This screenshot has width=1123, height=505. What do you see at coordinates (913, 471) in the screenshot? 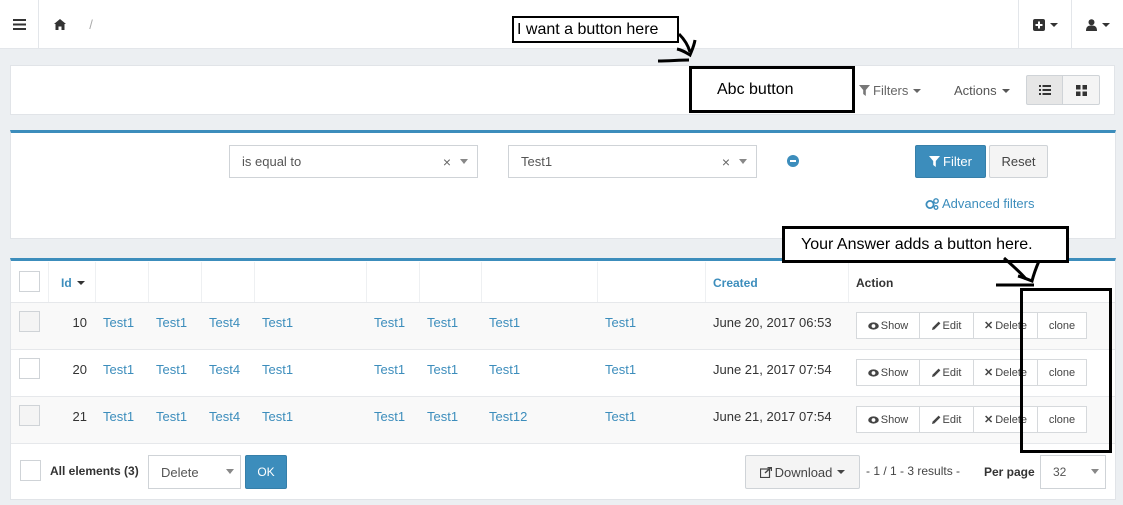
I see `pager-info: - 1 / 1 - 3 results -` at bounding box center [913, 471].